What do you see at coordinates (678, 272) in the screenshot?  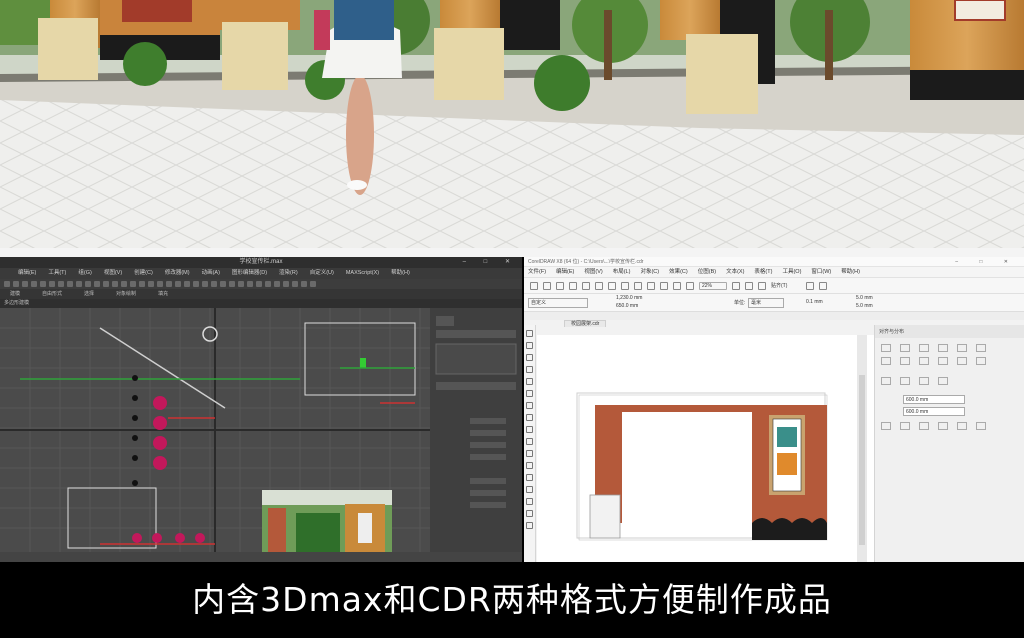 I see `cdr-menu-5: 效果(C)` at bounding box center [678, 272].